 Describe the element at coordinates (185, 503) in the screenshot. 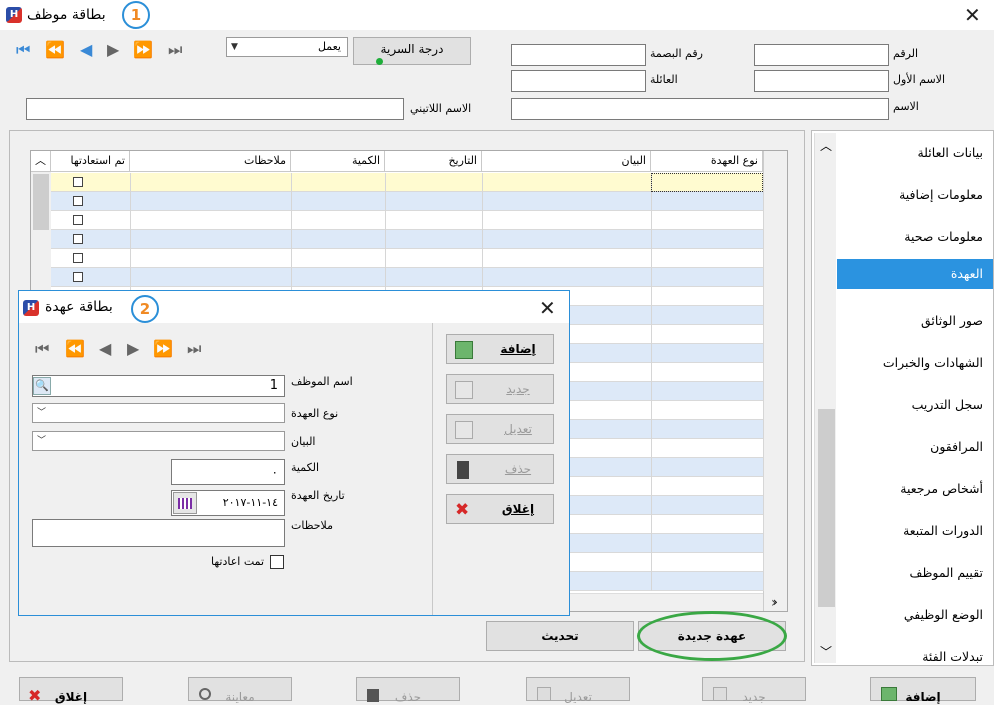

I see `calendar-icon` at that location.